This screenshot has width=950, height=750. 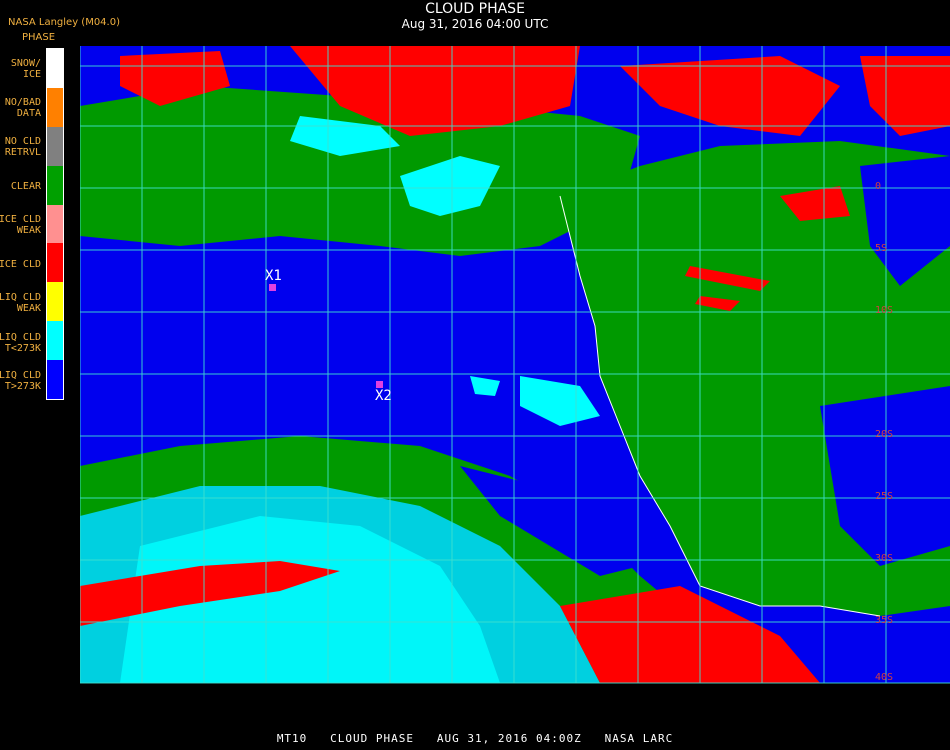 I want to click on chart-title: CLOUD PHASE, so click(x=475, y=9).